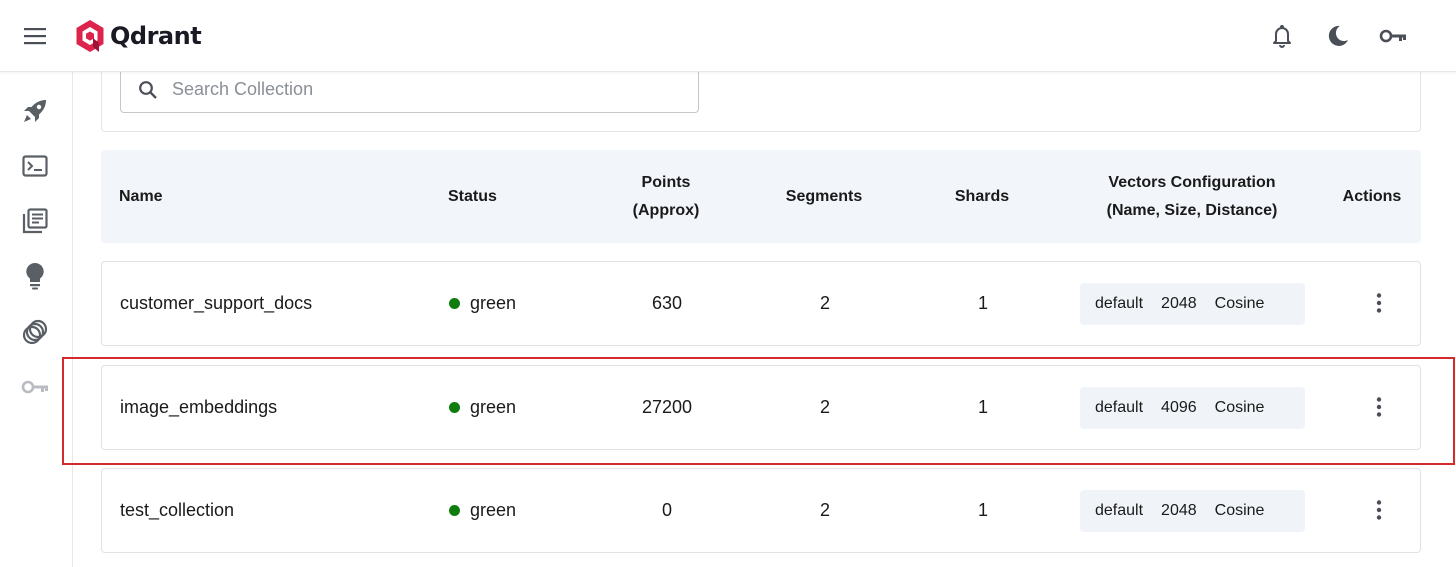 This screenshot has height=567, width=1456. I want to click on bell-icon, so click(1282, 36).